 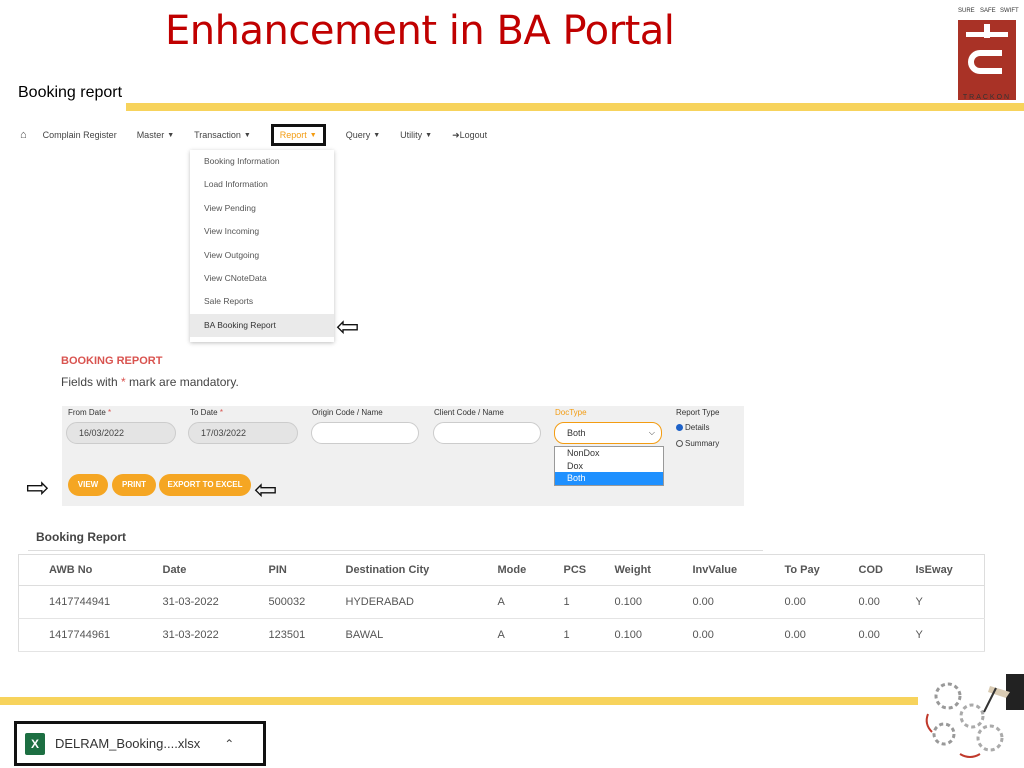 What do you see at coordinates (609, 466) in the screenshot?
I see `doctype-option-dox: Dox` at bounding box center [609, 466].